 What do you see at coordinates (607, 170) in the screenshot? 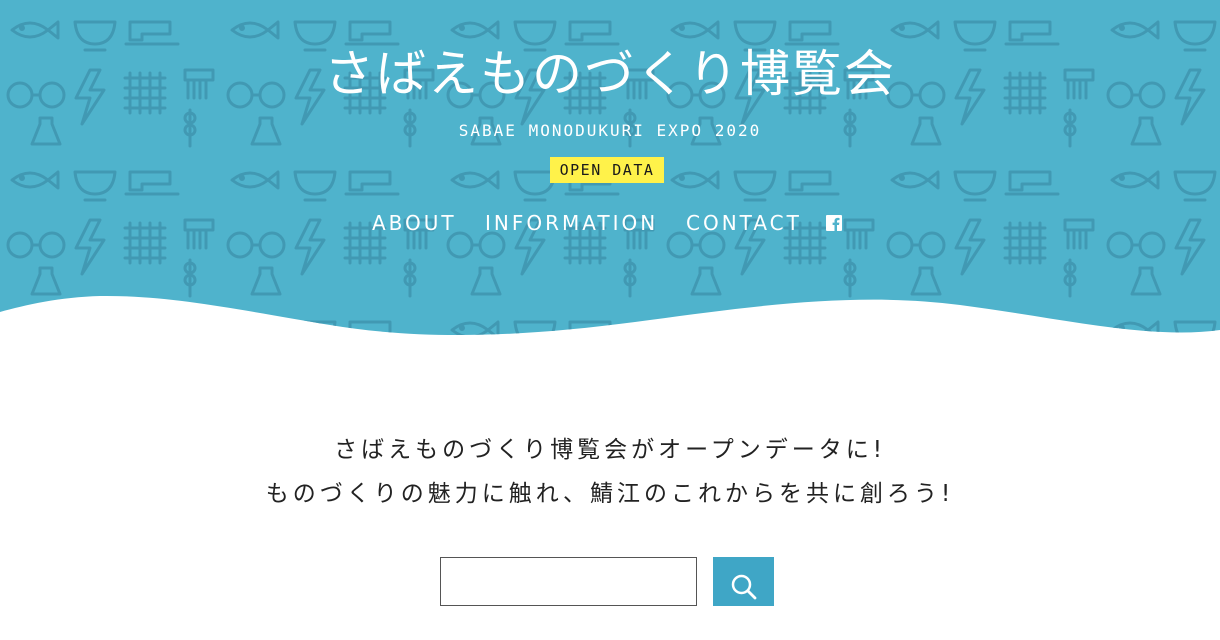
I see `open-data-badge: OPEN DATA` at bounding box center [607, 170].